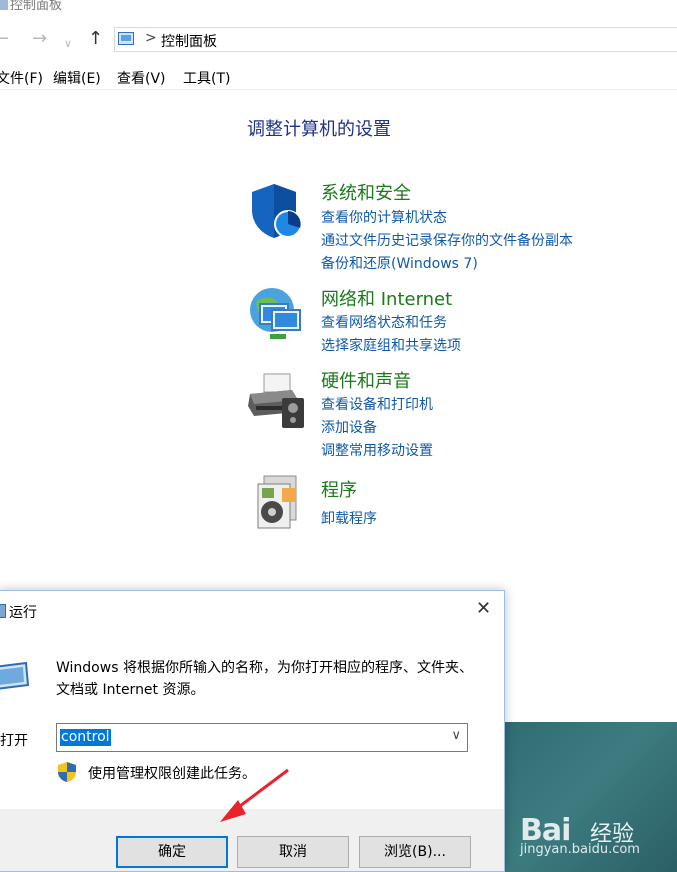  Describe the element at coordinates (580, 849) in the screenshot. I see `watermark-url: jingyan.baidu.com` at that location.